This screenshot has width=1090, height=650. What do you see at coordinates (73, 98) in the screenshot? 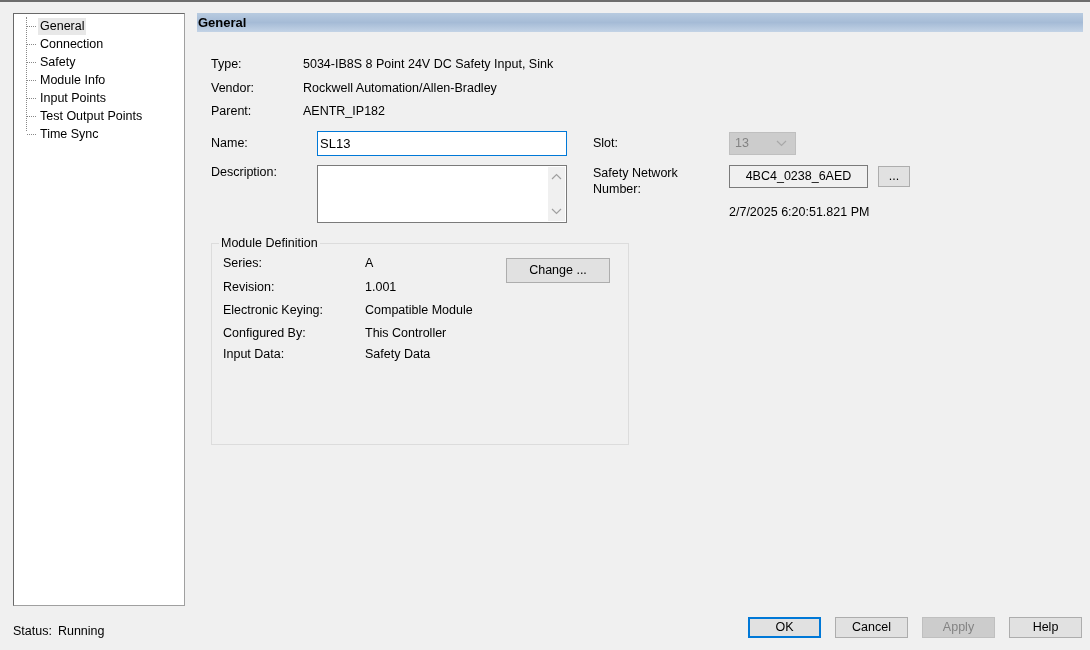
I see `tree-item: Input Points` at bounding box center [73, 98].